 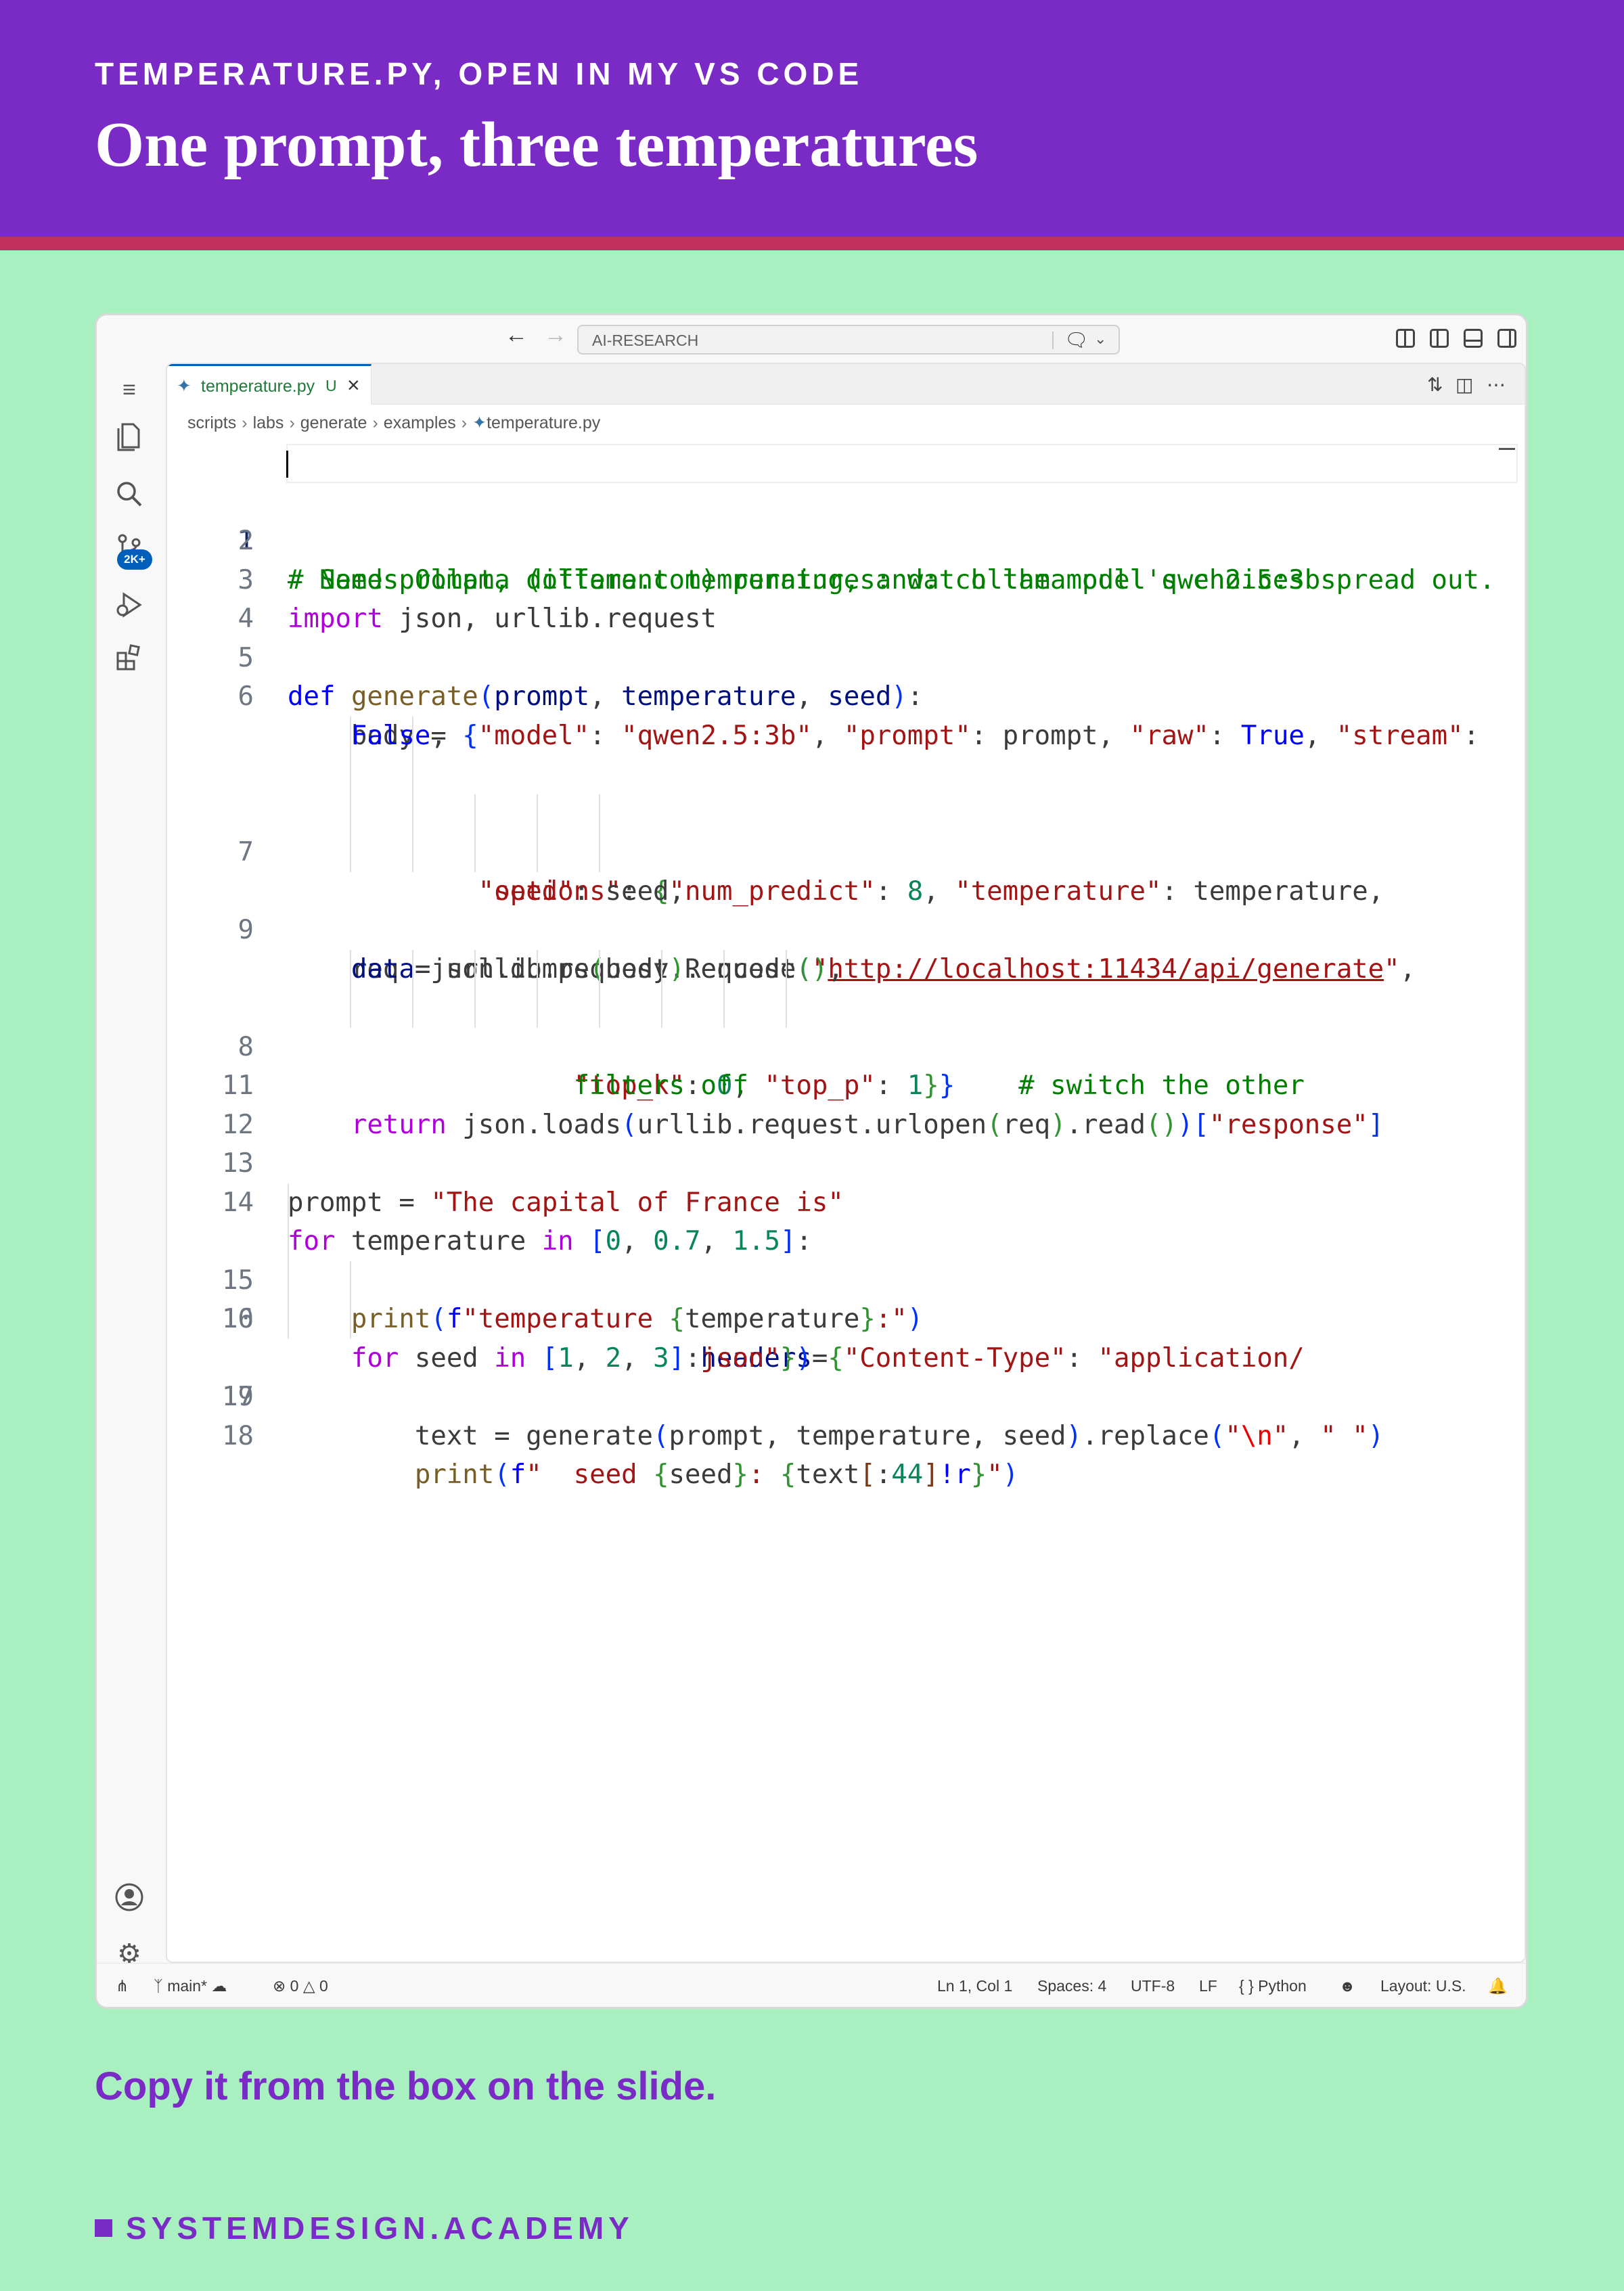 What do you see at coordinates (268, 423) in the screenshot?
I see `breadcrumb-item: labs` at bounding box center [268, 423].